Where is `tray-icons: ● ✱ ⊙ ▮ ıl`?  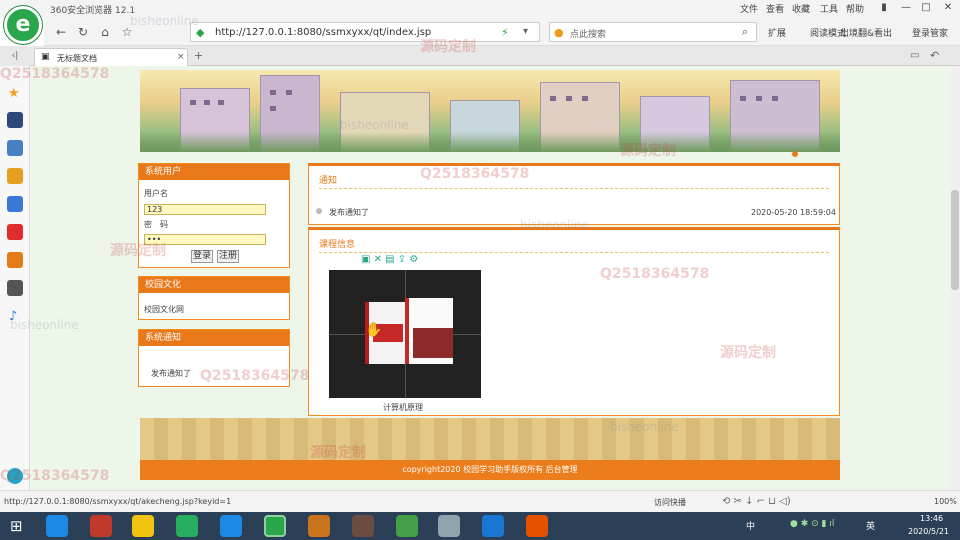
tray-icons: ● ✱ ⊙ ▮ ıl is located at coordinates (812, 524).